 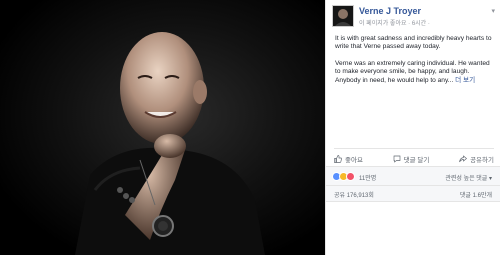 I want to click on like-button: 좋아요, so click(x=348, y=159).